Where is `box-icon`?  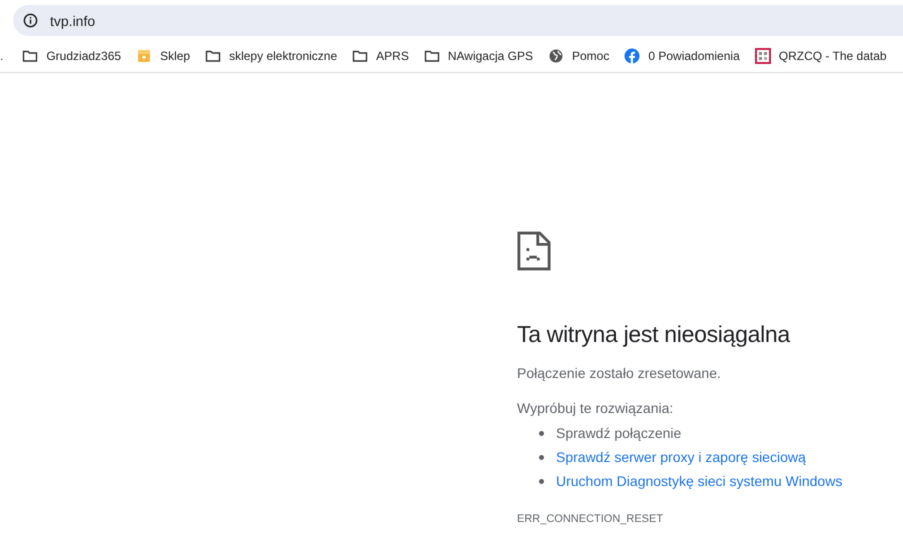
box-icon is located at coordinates (144, 56).